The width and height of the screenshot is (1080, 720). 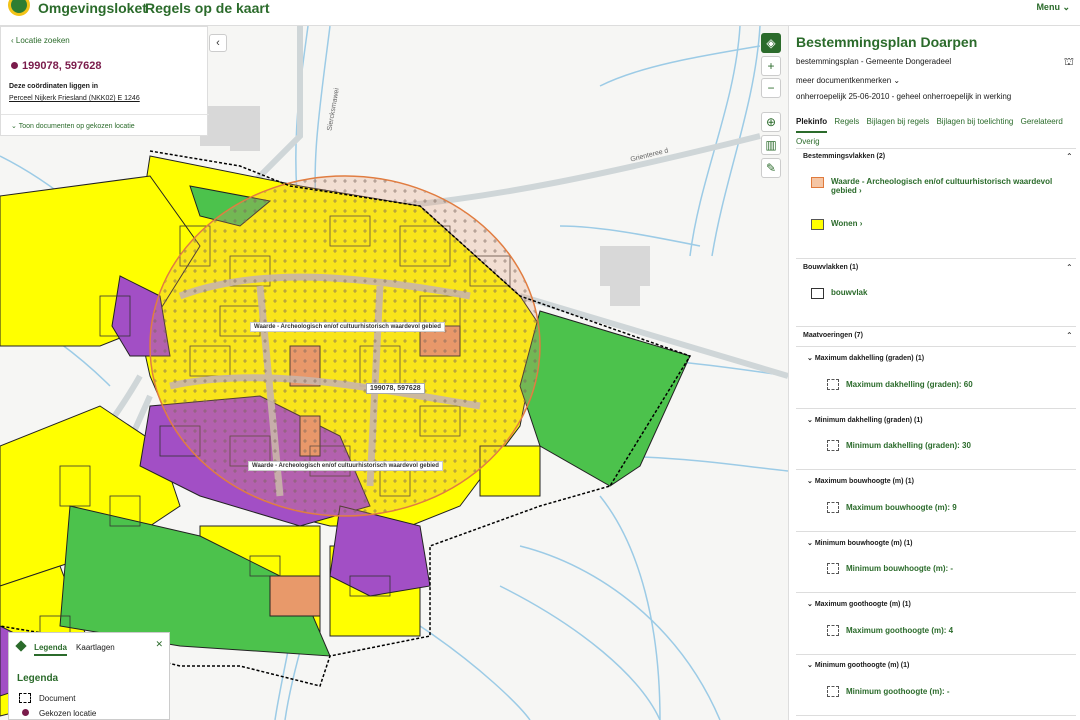 I want to click on bestemming-label: gebied, so click(x=844, y=190).